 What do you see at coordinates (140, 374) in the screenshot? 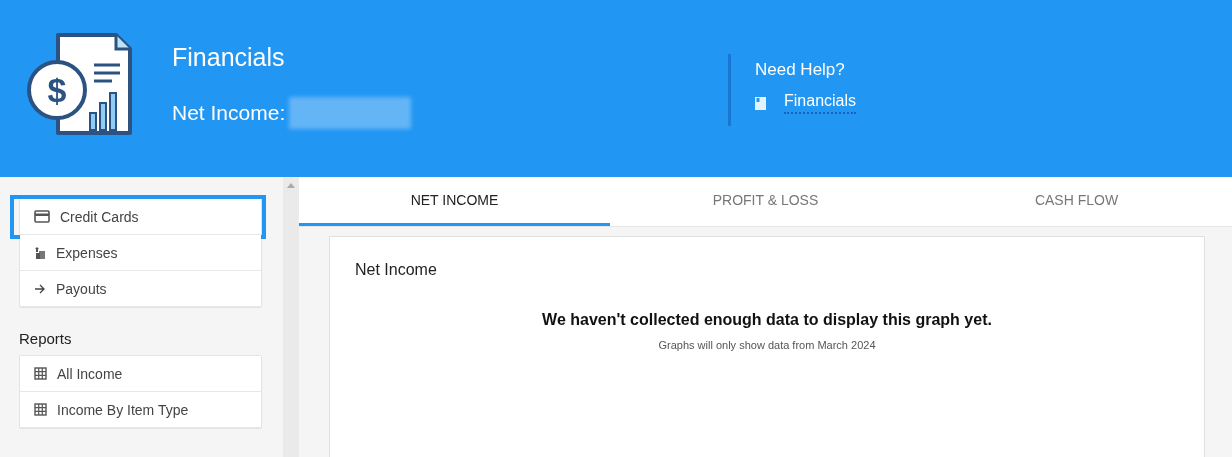
I see `sidebar-item: All Income` at bounding box center [140, 374].